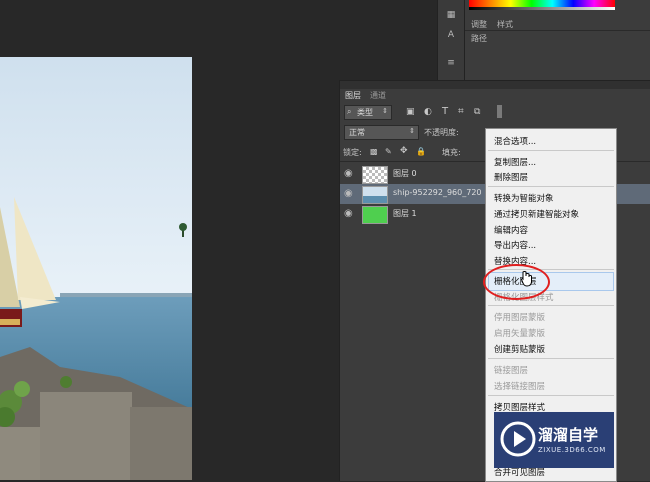 Image resolution: width=650 pixels, height=482 pixels. What do you see at coordinates (511, 230) in the screenshot?
I see `menu-item-edit-contents: 编辑内容` at bounding box center [511, 230].